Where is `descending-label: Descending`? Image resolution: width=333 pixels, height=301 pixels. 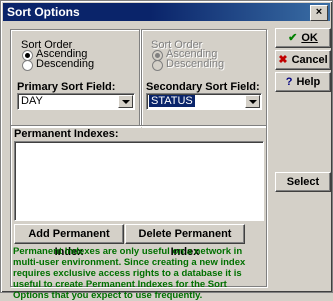
descending-label: Descending is located at coordinates (65, 64).